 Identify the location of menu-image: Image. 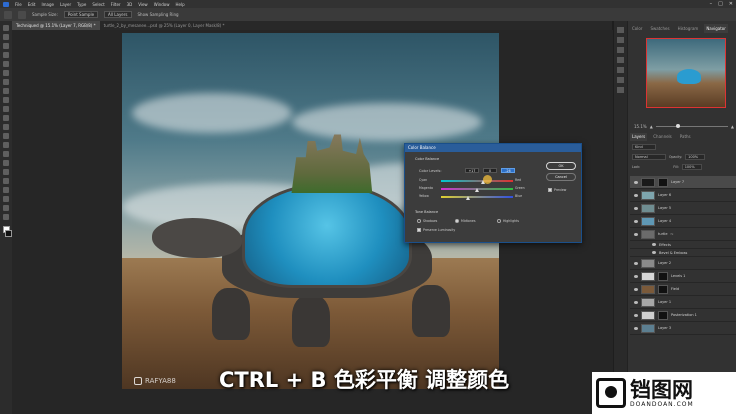
(47, 4).